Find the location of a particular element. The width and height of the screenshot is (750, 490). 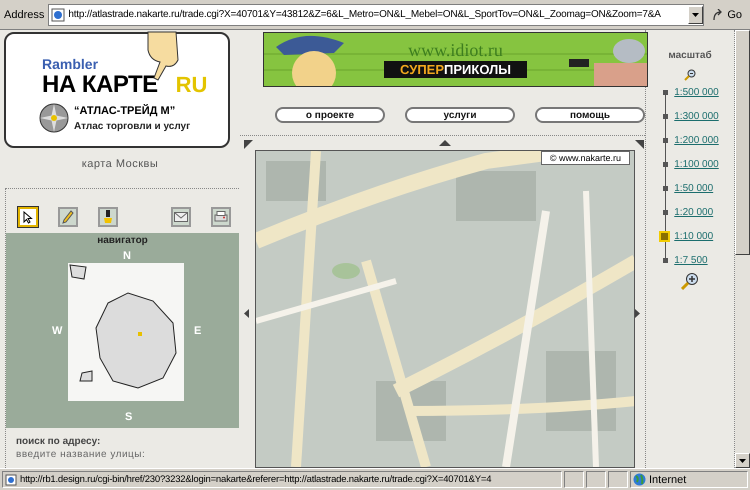

pan-up-icon is located at coordinates (445, 143).